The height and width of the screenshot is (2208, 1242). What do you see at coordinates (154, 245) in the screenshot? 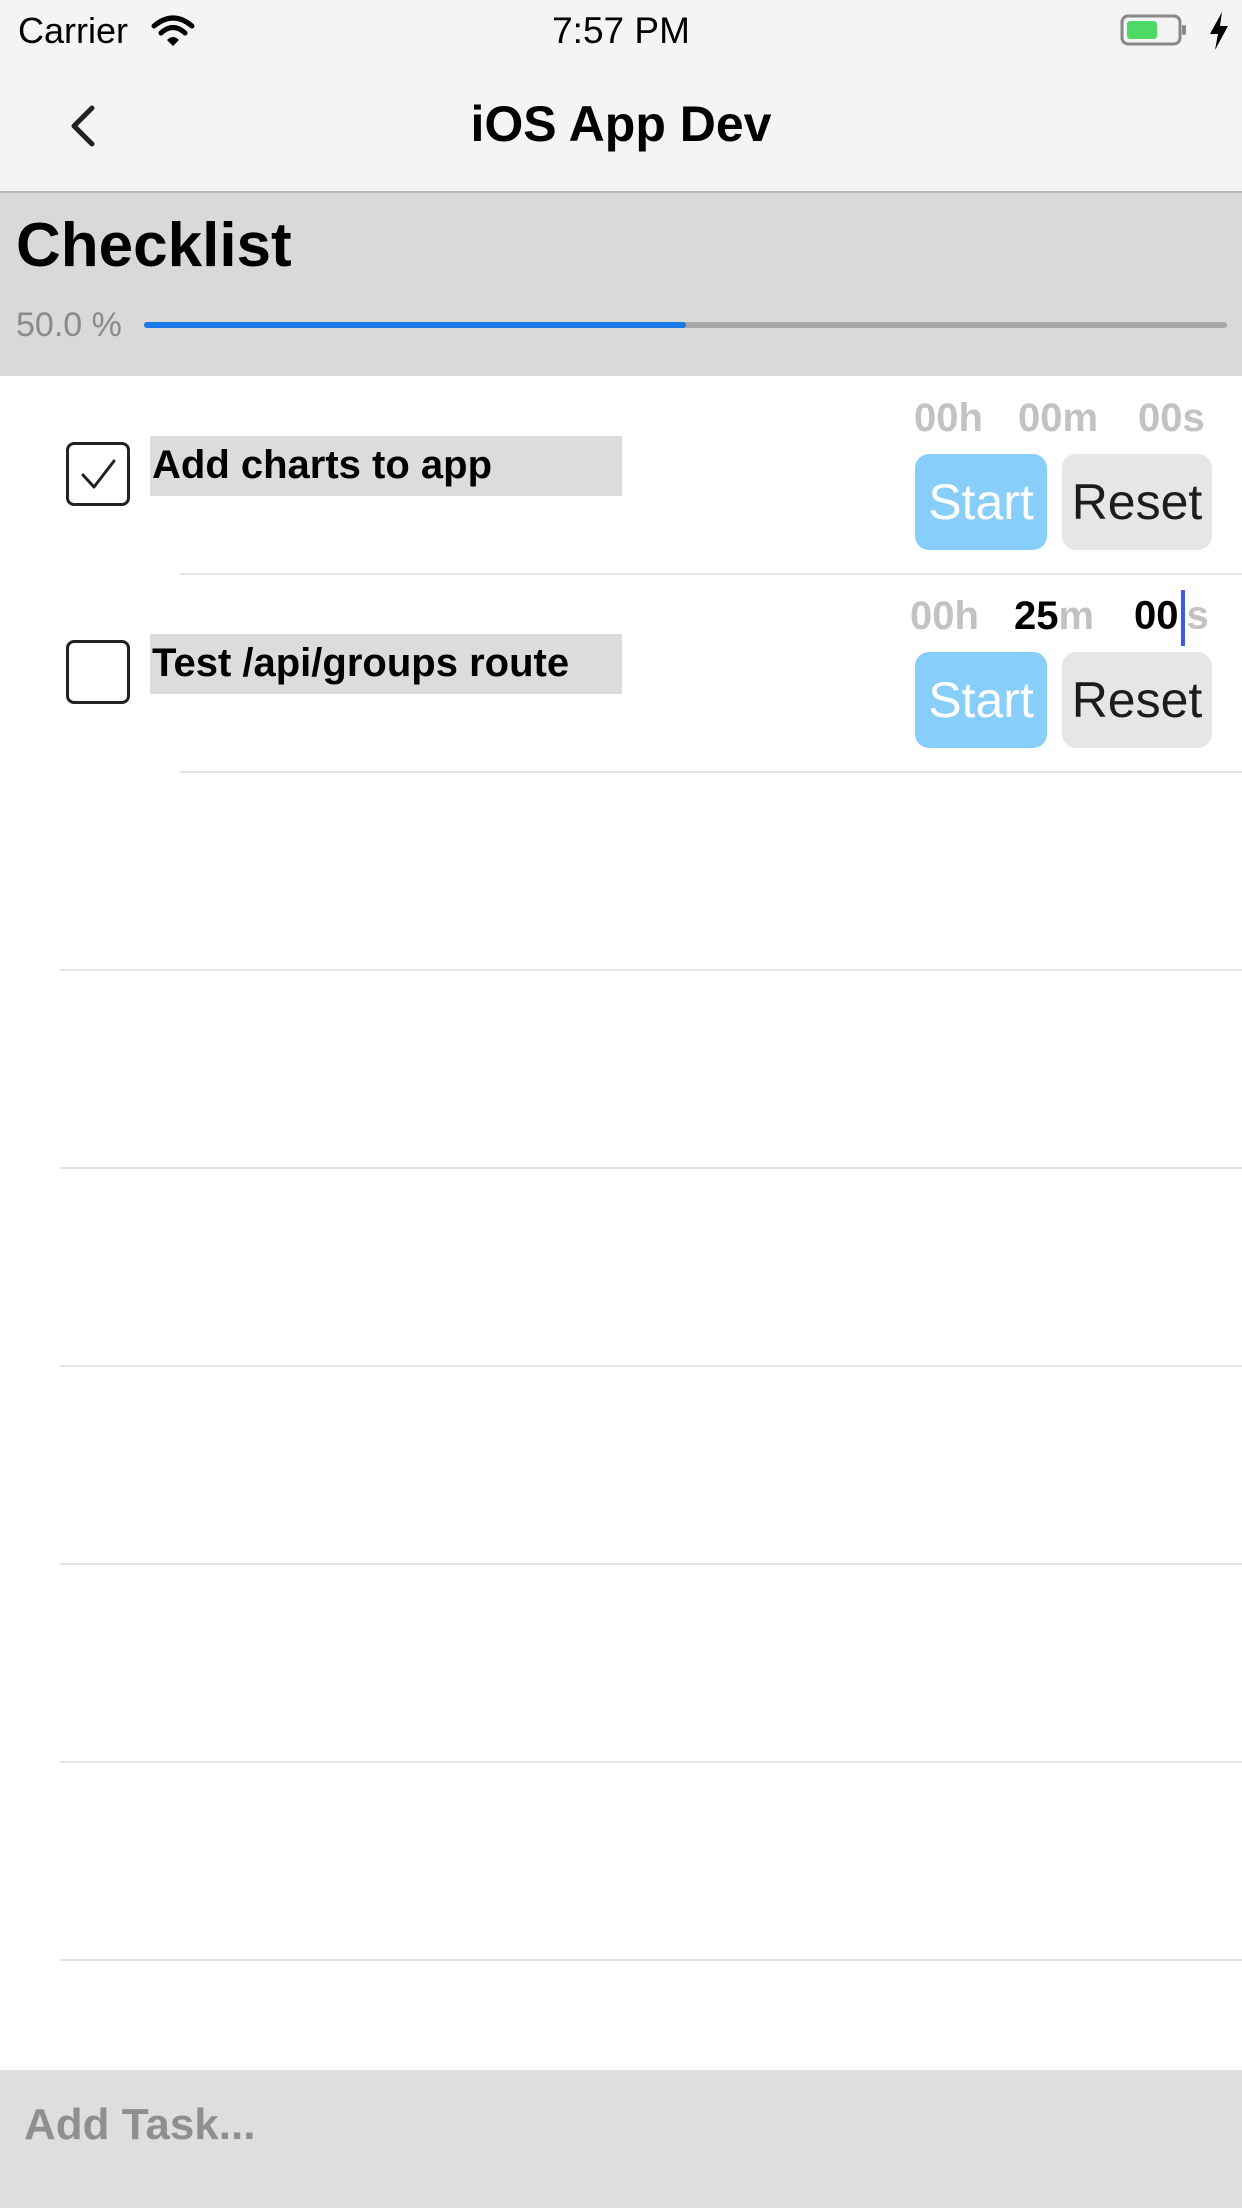
I see `page-title: Checklist` at bounding box center [154, 245].